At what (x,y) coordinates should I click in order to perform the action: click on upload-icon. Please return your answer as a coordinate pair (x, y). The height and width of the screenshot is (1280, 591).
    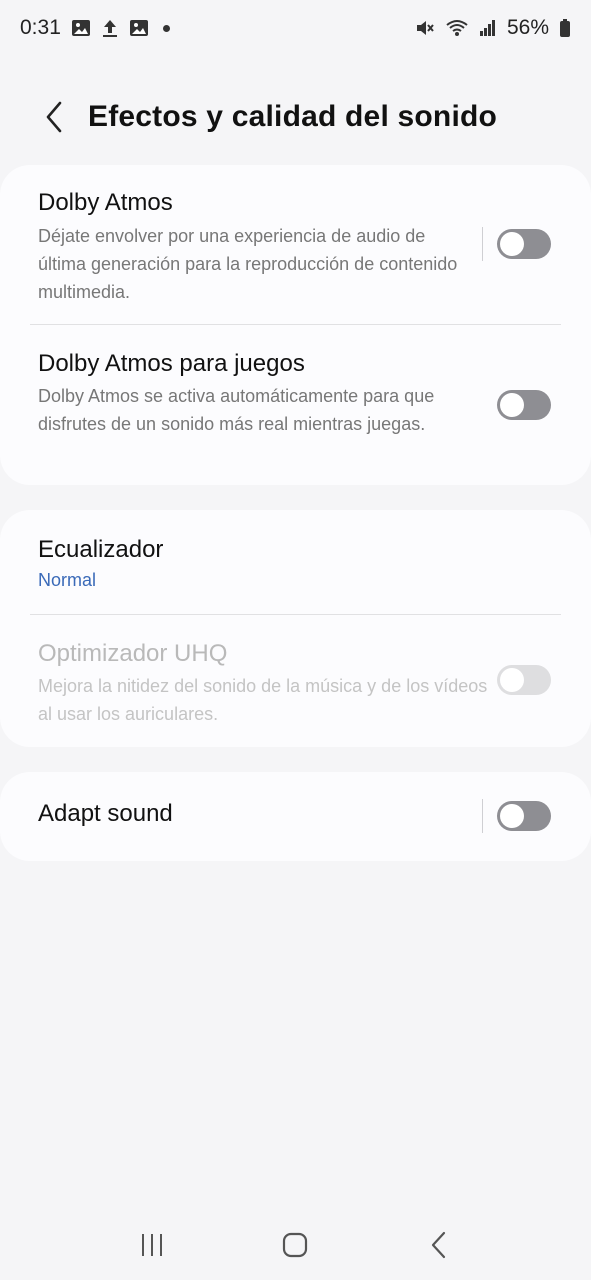
    Looking at the image, I should click on (110, 28).